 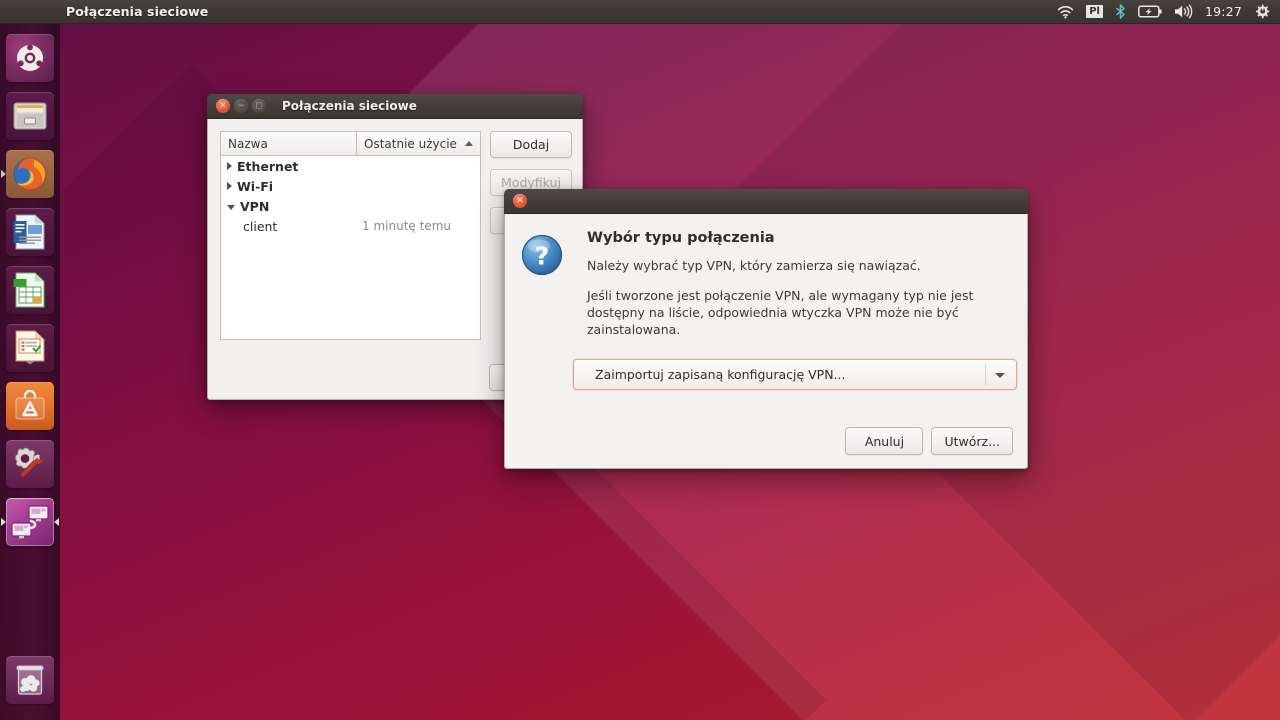 I want to click on launcher-item-software-center, so click(x=30, y=406).